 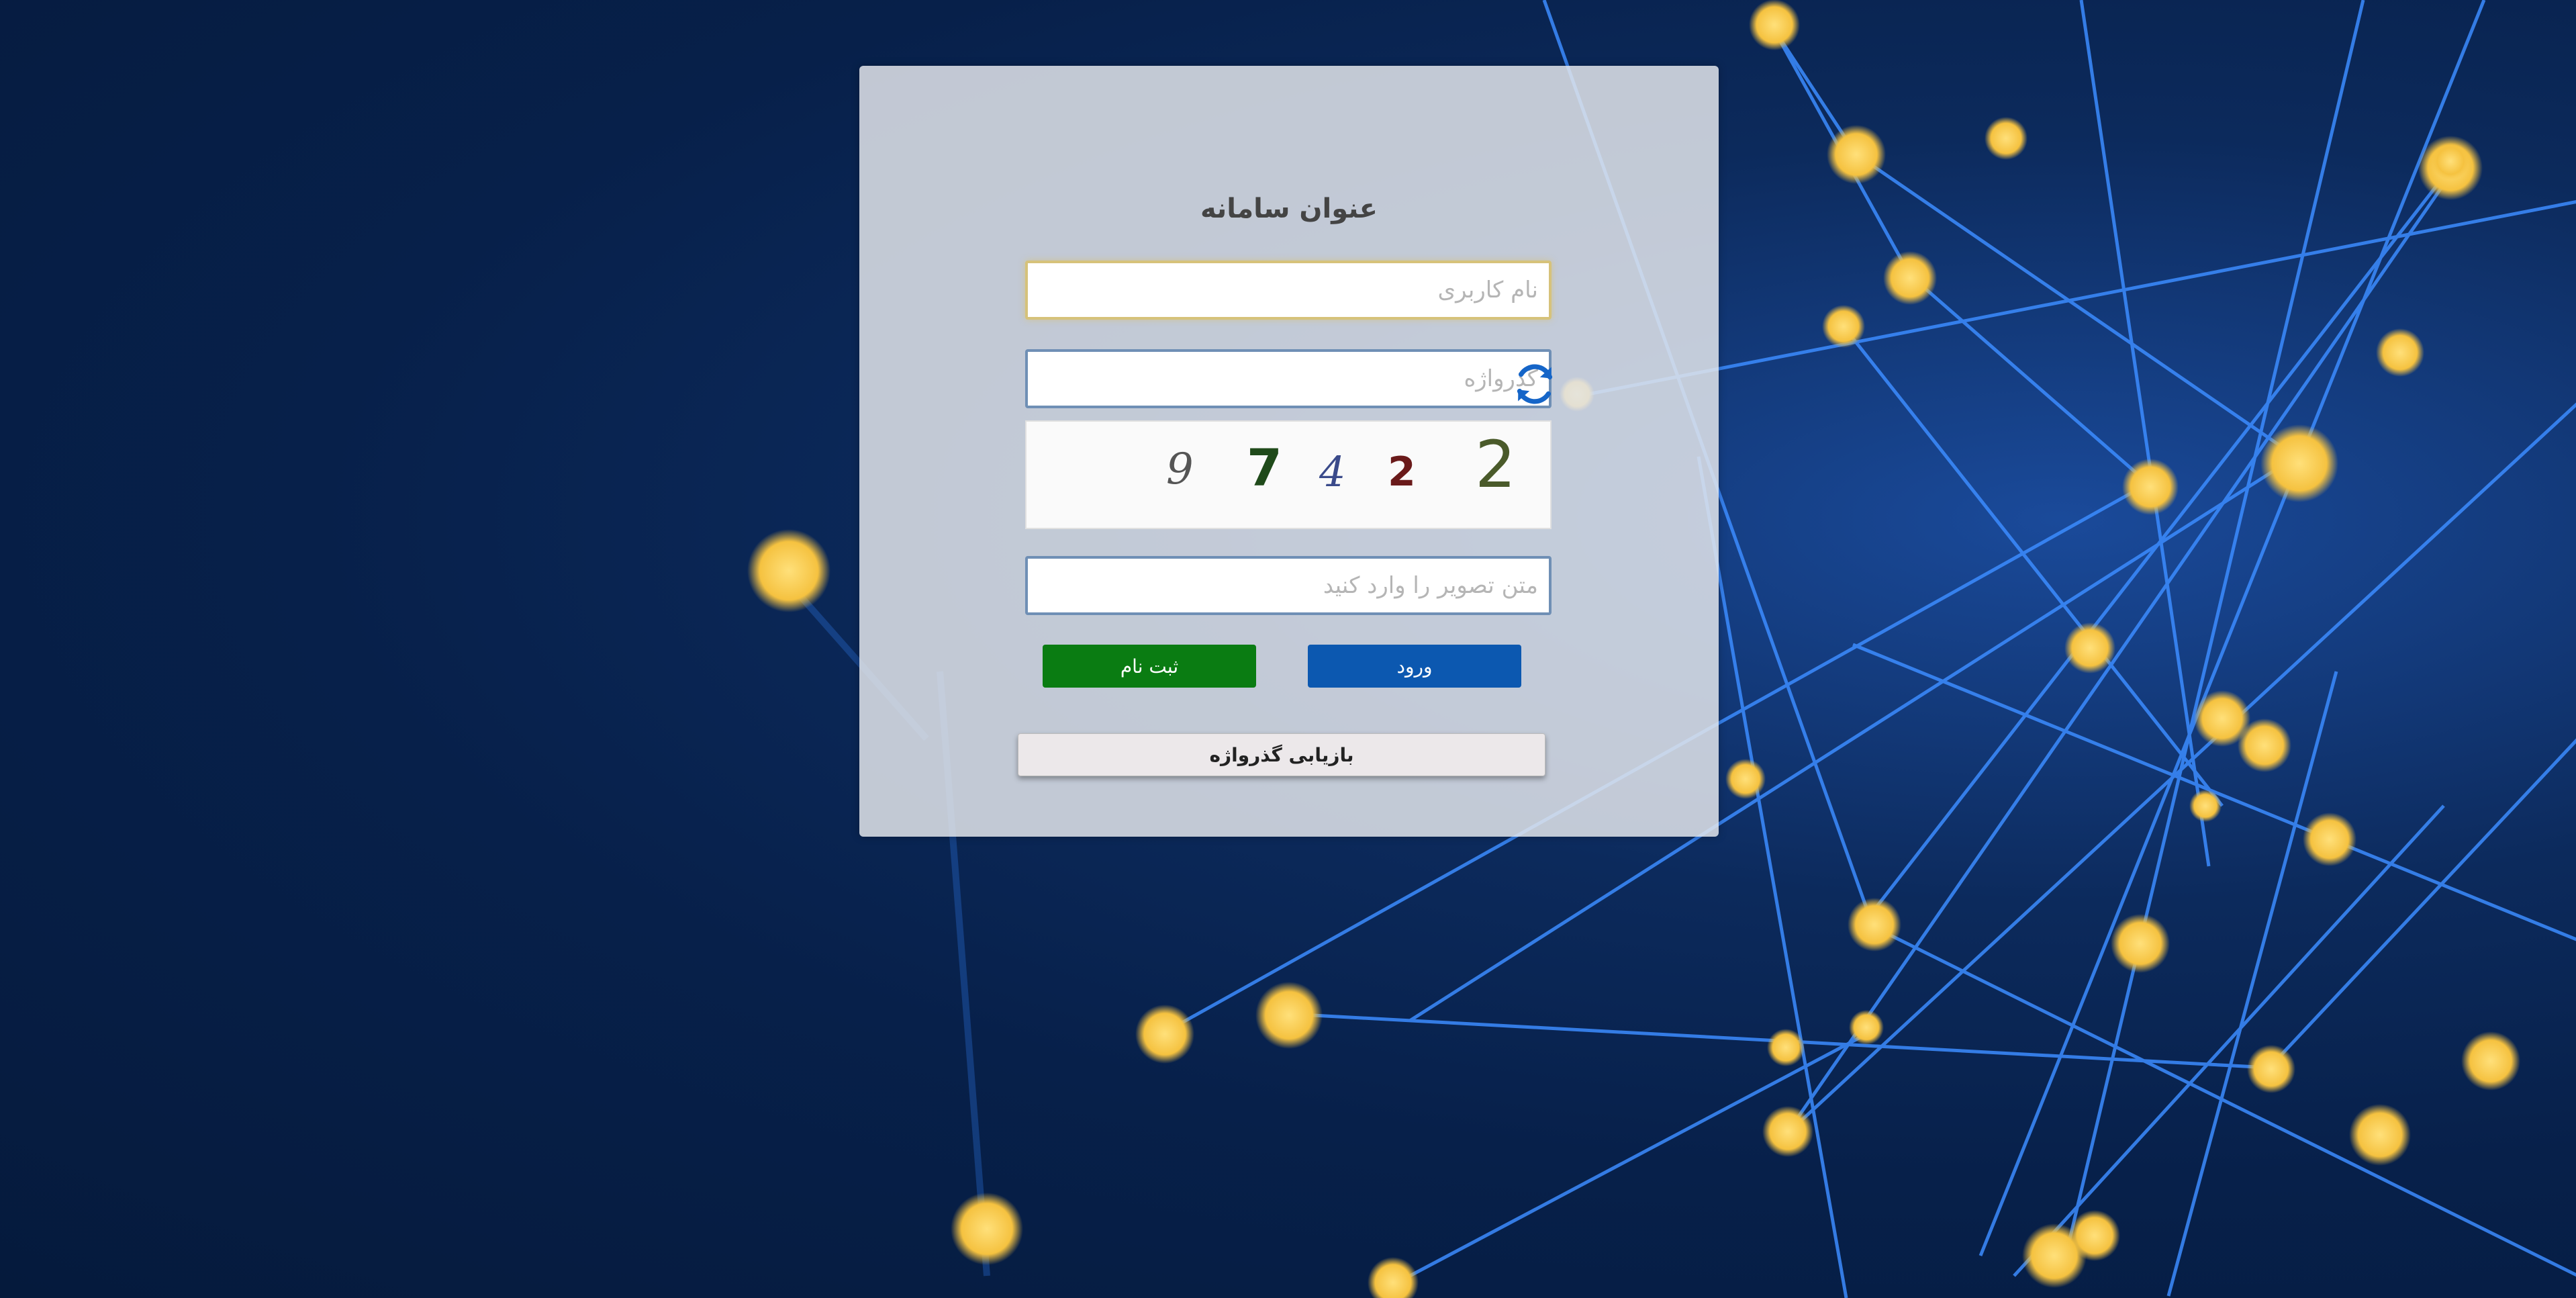 What do you see at coordinates (1264, 468) in the screenshot?
I see `captcha-digit: 7` at bounding box center [1264, 468].